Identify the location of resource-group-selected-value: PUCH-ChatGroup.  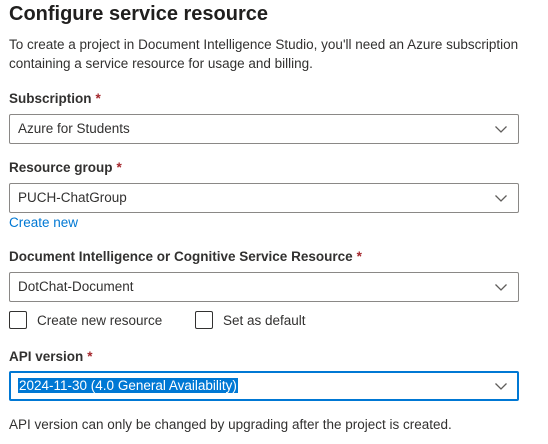
(72, 197).